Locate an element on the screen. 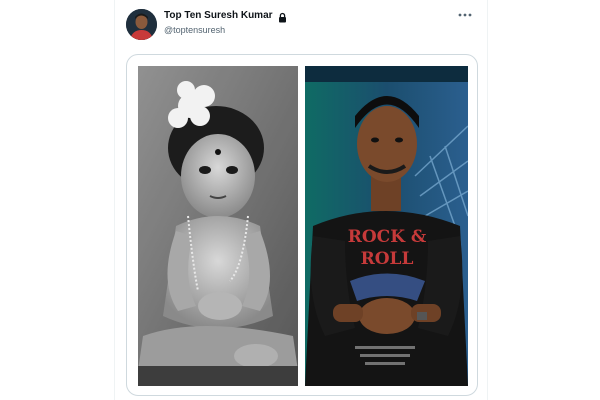 The image size is (600, 400). author-name: Top Ten Suresh Kumar is located at coordinates (218, 15).